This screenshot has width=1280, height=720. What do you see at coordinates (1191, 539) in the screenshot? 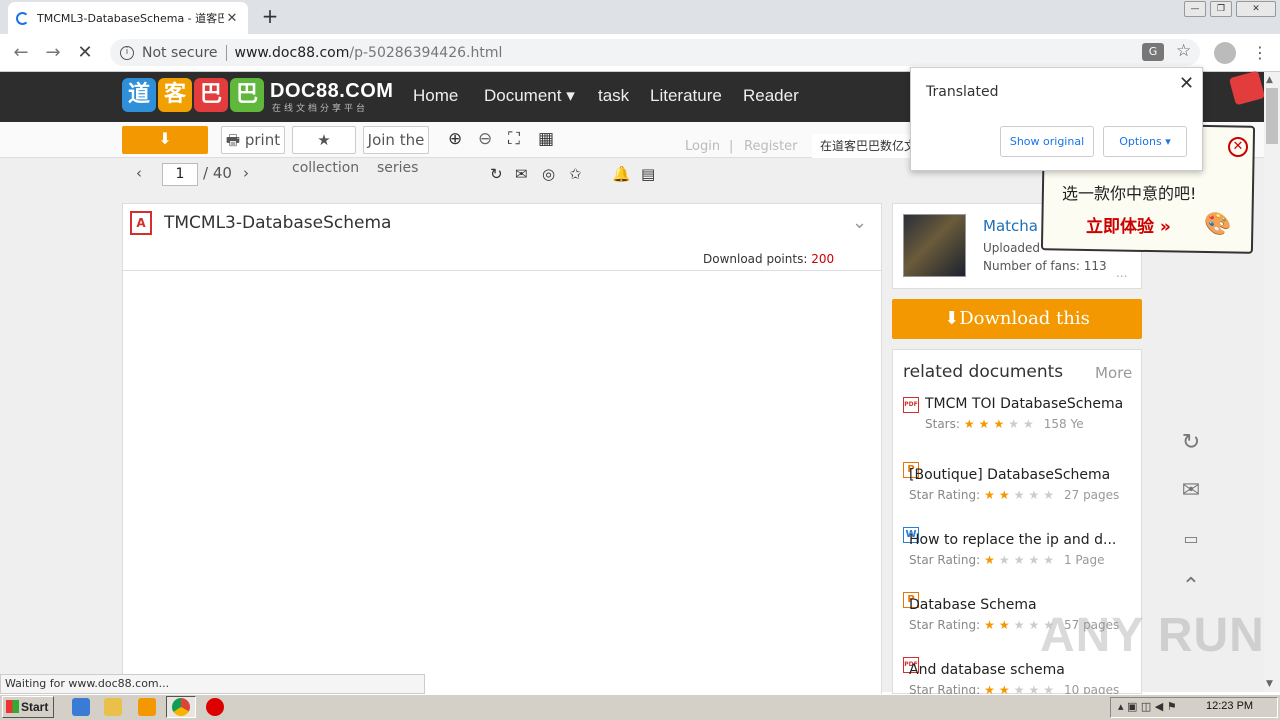
I see `app-float-icon: ▭` at bounding box center [1191, 539].